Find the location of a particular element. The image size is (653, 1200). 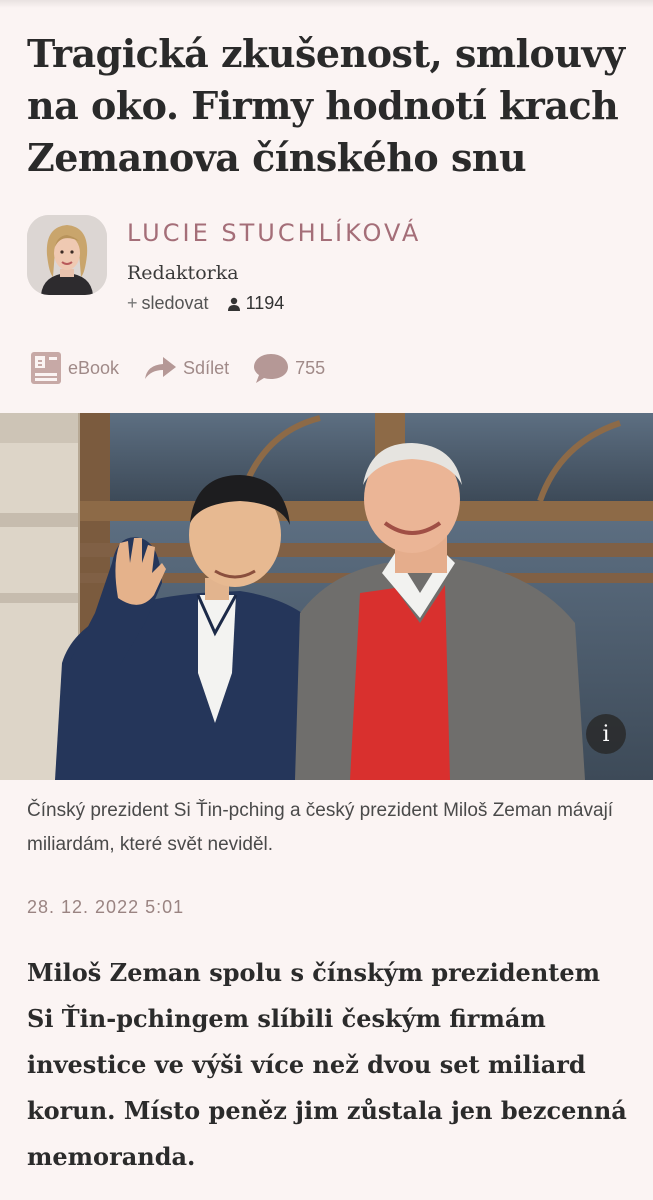

person-icon is located at coordinates (233, 304).